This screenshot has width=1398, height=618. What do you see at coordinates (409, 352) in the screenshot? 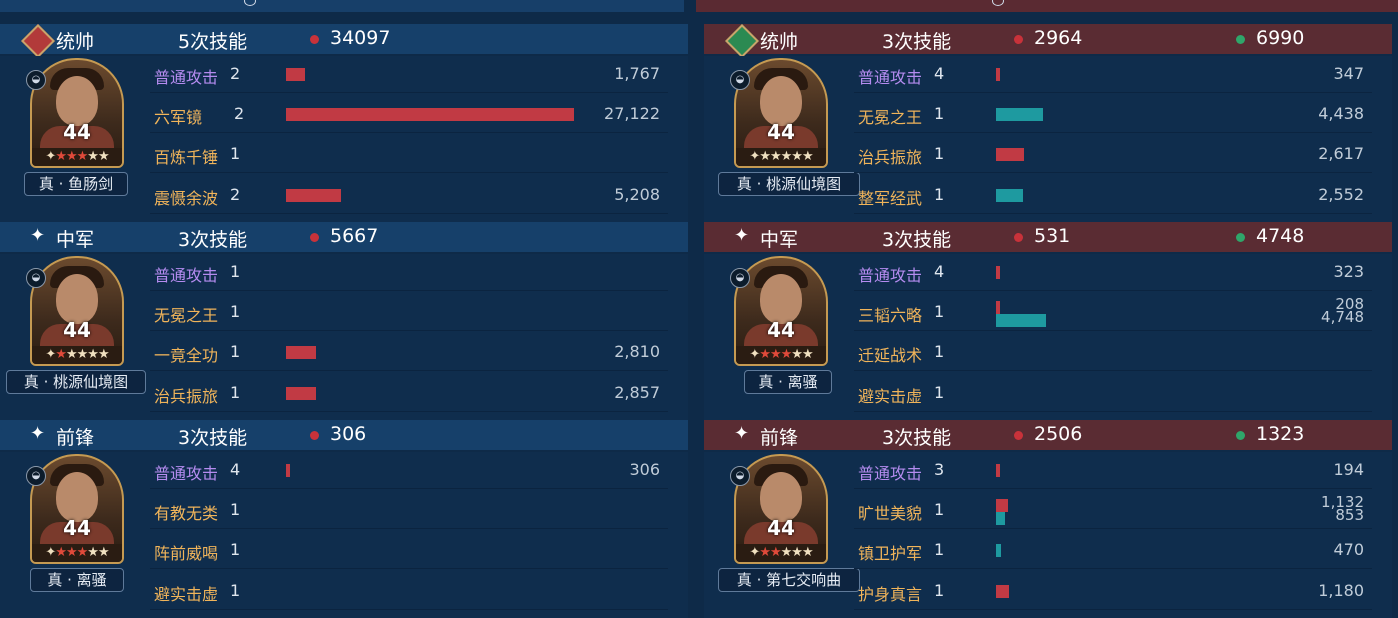
I see `skill-row: 一竟全功 1 2,810` at bounding box center [409, 352].